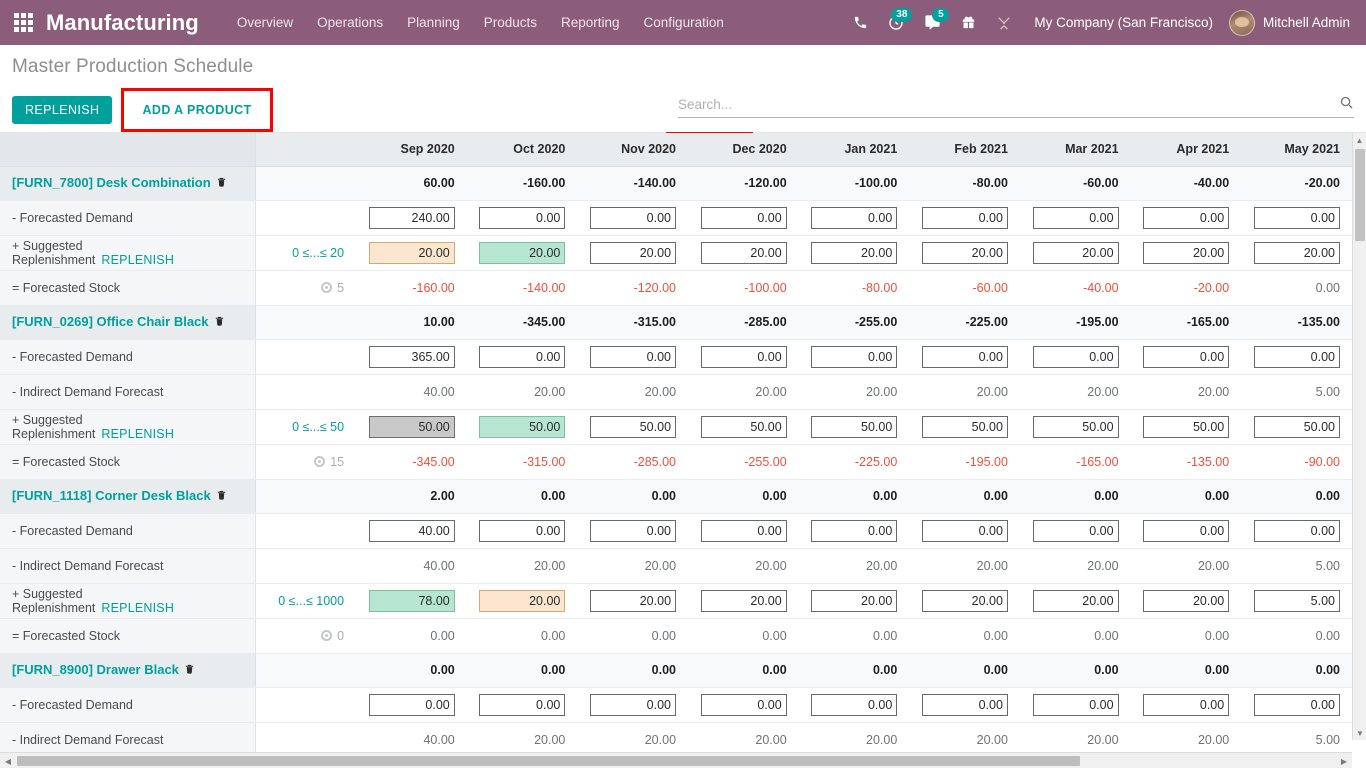 This screenshot has width=1366, height=769. I want to click on product-name-label: [FURN_1118] Corner Desk Black, so click(111, 495).